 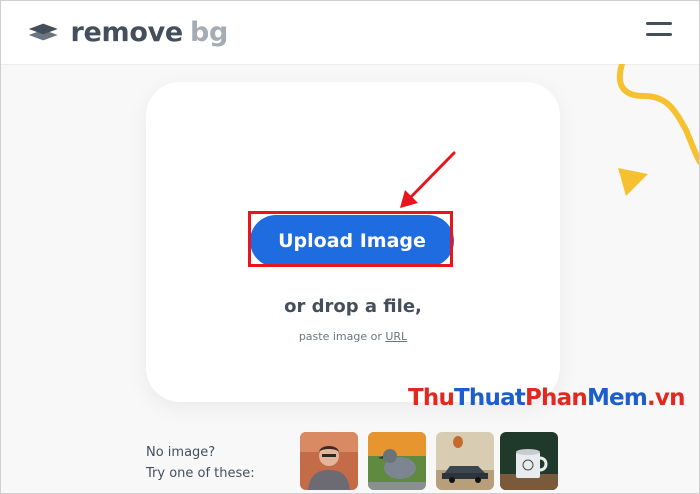 What do you see at coordinates (43, 32) in the screenshot?
I see `layers-logo-icon` at bounding box center [43, 32].